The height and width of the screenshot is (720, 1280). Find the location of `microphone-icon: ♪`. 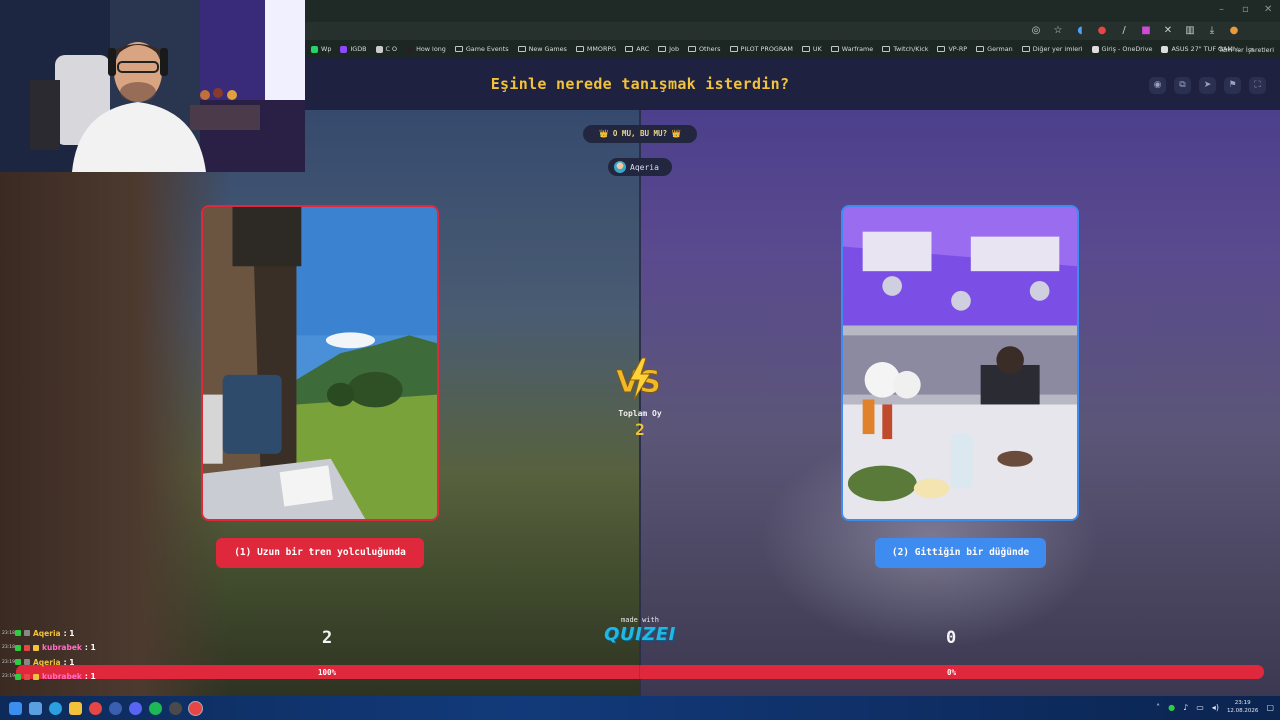

microphone-icon: ♪ is located at coordinates (1185, 707).